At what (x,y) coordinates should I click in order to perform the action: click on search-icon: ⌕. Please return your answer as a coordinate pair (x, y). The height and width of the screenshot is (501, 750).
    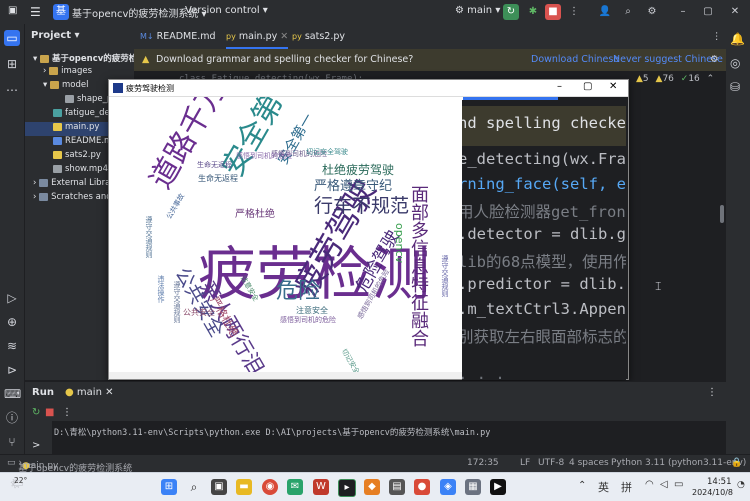
    Looking at the image, I should click on (628, 12).